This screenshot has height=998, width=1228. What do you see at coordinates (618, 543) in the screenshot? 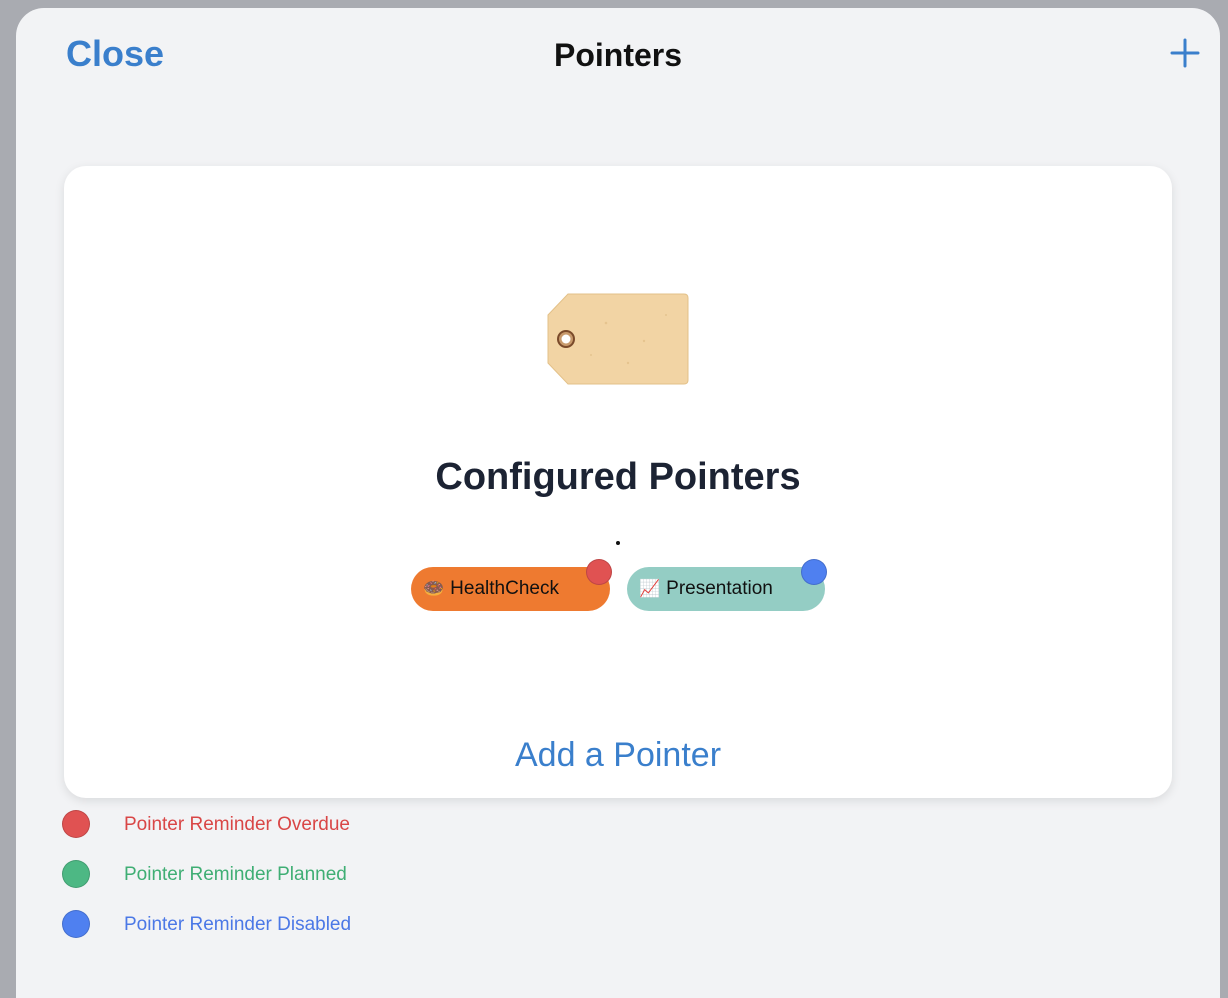
I see `dot-marker` at bounding box center [618, 543].